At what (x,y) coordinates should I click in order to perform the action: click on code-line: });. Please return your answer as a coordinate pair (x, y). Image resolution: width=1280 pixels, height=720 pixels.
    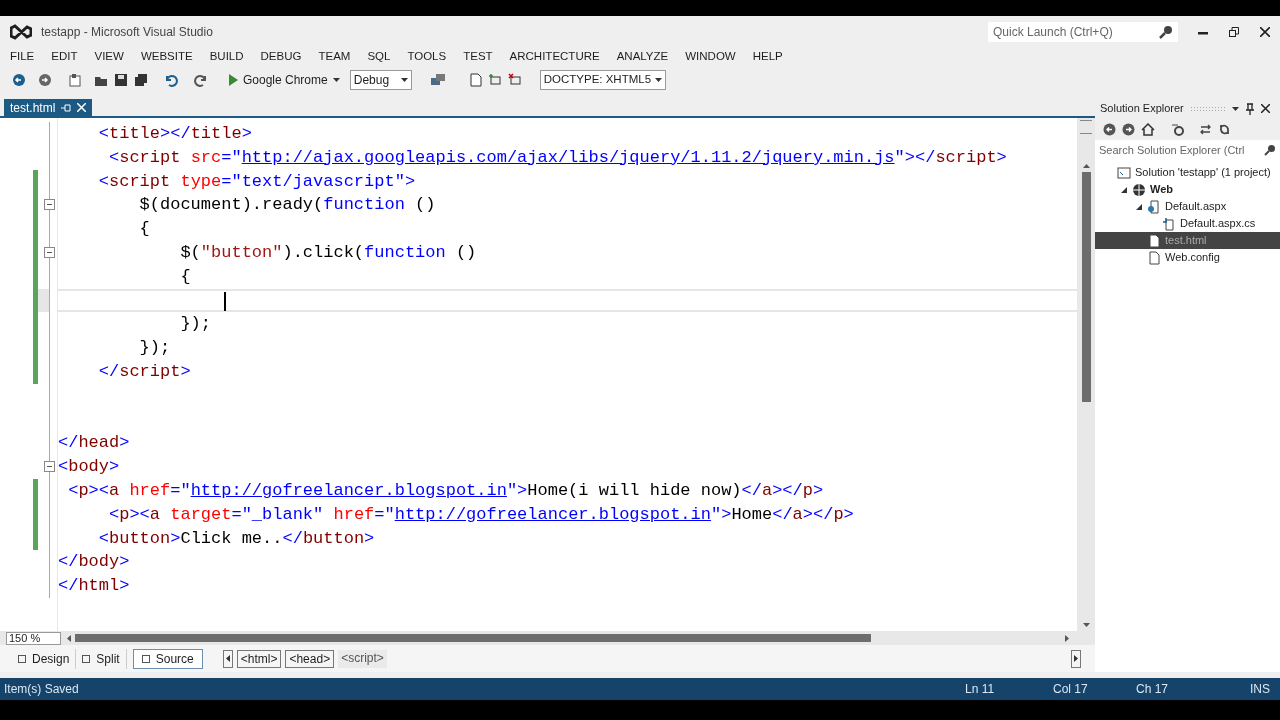
    Looking at the image, I should click on (154, 348).